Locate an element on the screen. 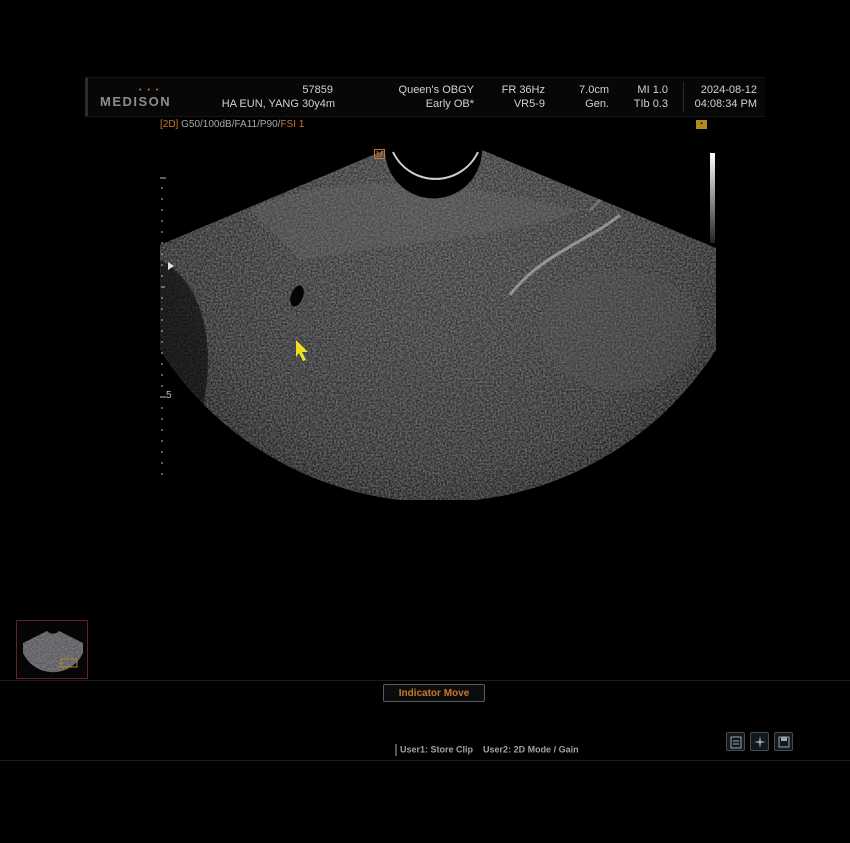  user1-label: User1: Store Clip is located at coordinates (437, 749).